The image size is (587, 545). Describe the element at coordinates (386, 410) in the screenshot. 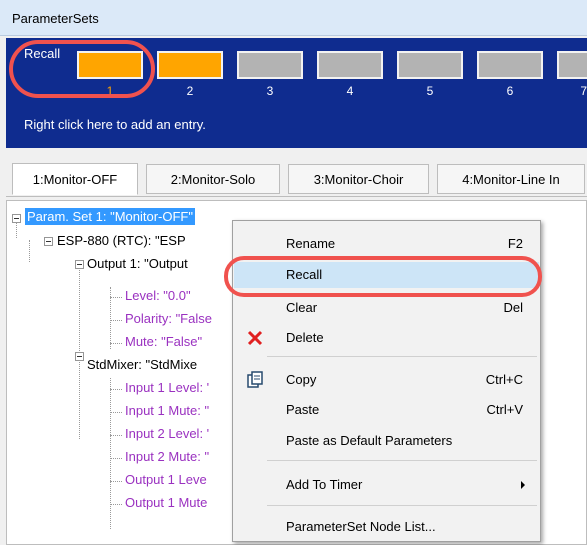

I see `menu-item-paste: Paste Ctrl+V` at that location.